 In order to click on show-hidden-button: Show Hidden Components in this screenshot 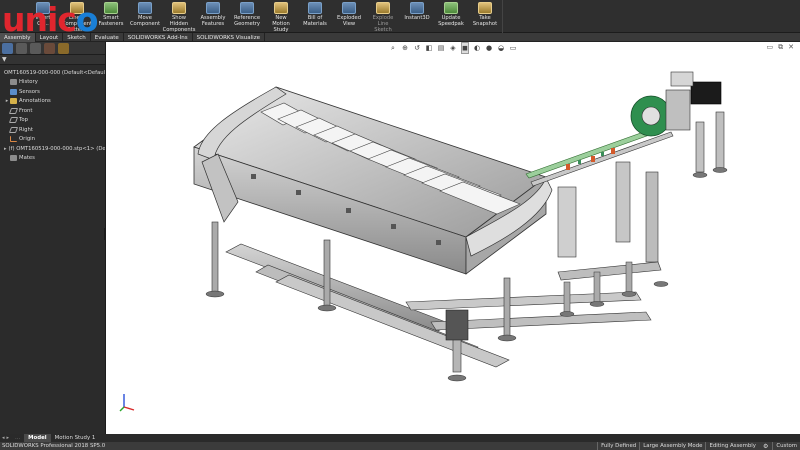, I will do `click(179, 16)`.